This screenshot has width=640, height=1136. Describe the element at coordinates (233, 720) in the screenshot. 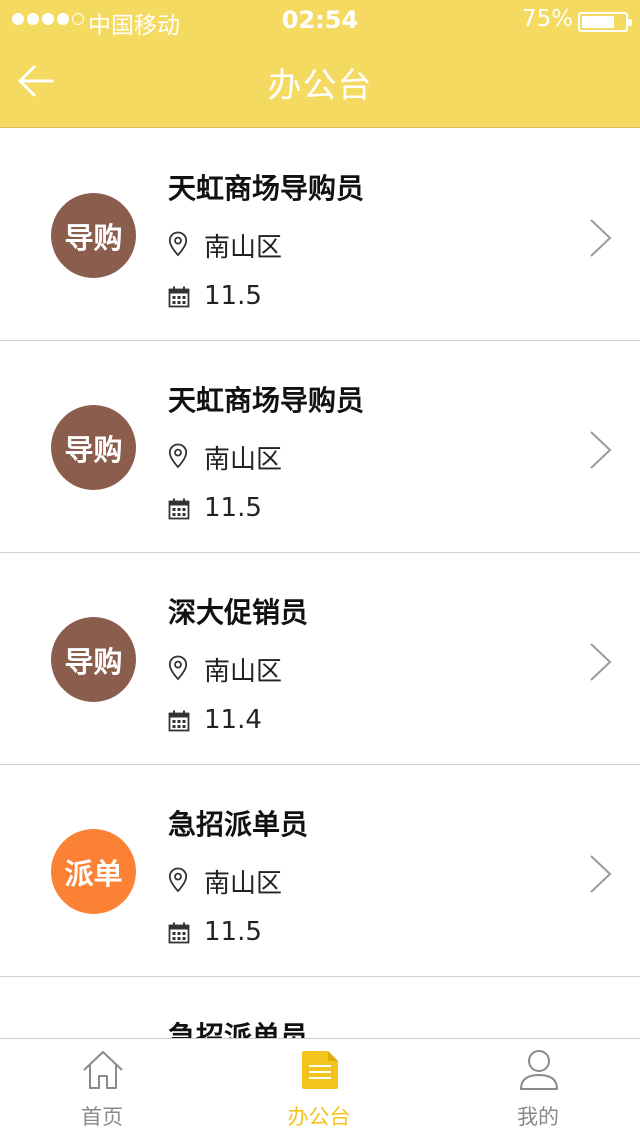

I see `job-date: 11.4` at that location.